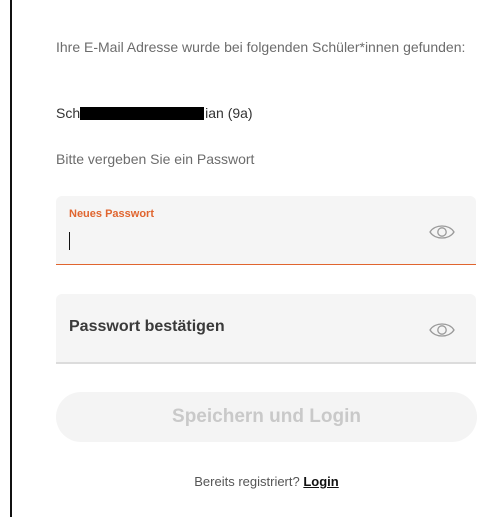  I want to click on confirm-password-label: Passwort bestätigen, so click(147, 326).